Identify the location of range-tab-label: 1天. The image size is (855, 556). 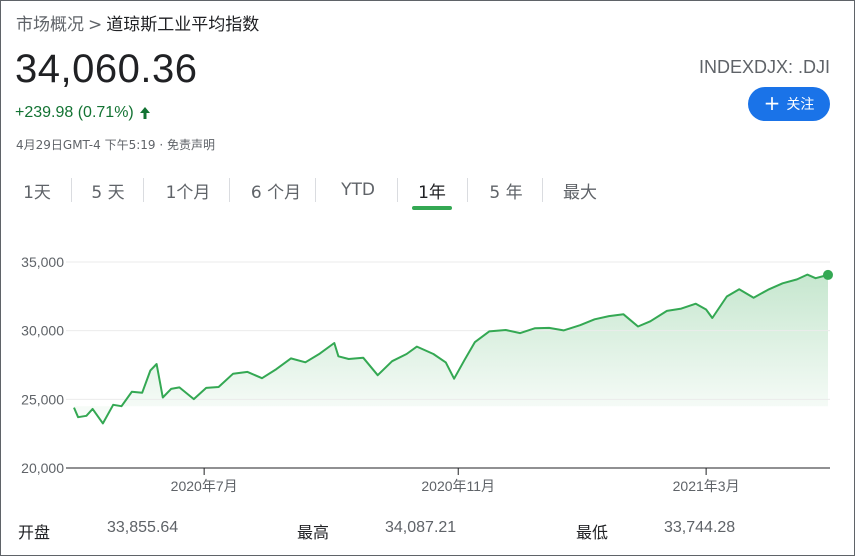
(37, 192).